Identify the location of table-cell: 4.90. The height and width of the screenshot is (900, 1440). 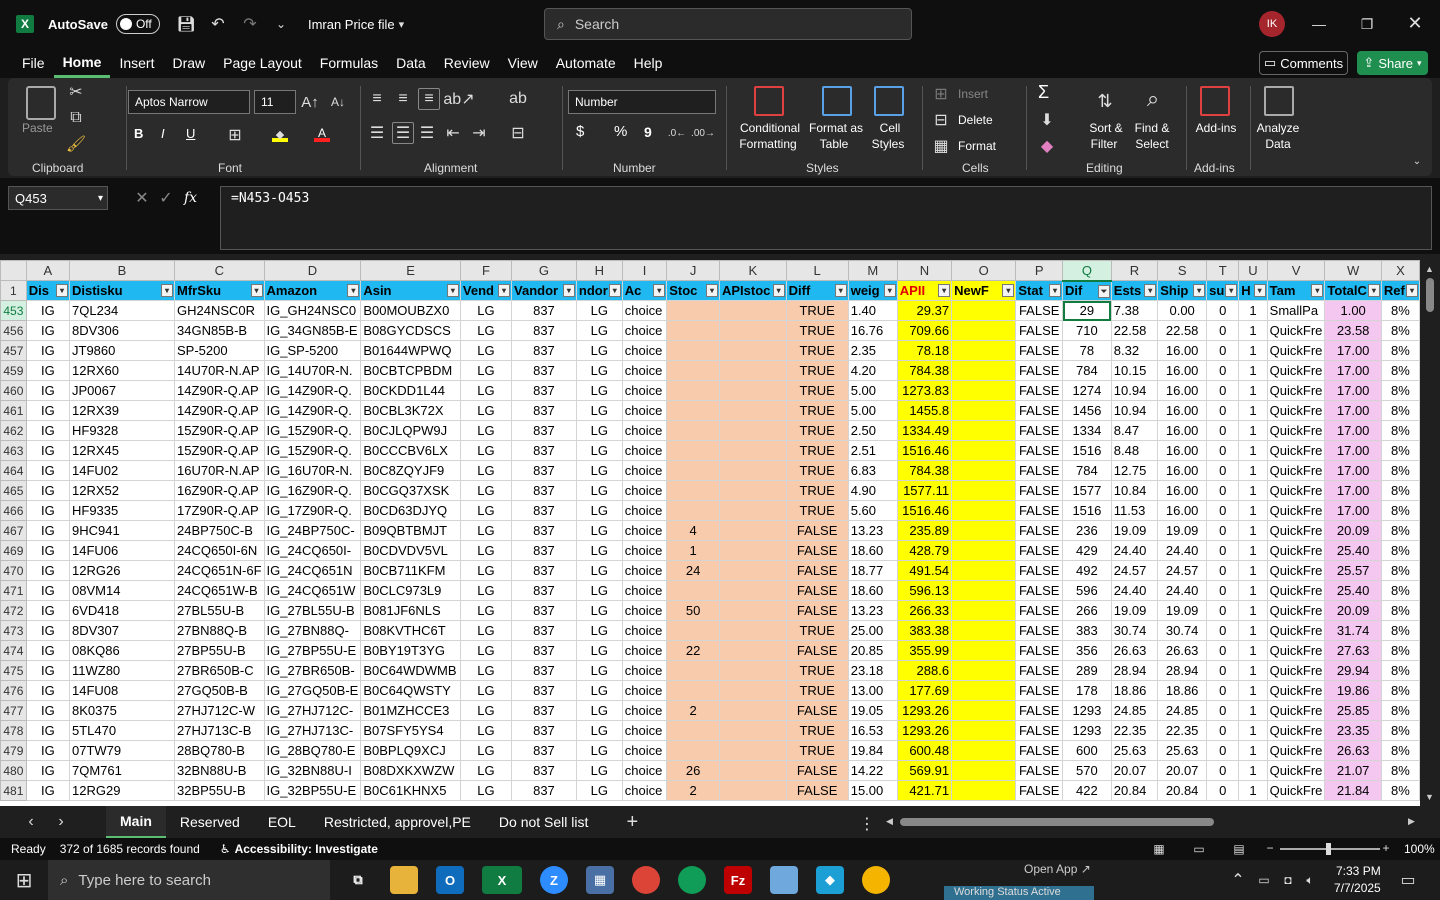
(872, 490).